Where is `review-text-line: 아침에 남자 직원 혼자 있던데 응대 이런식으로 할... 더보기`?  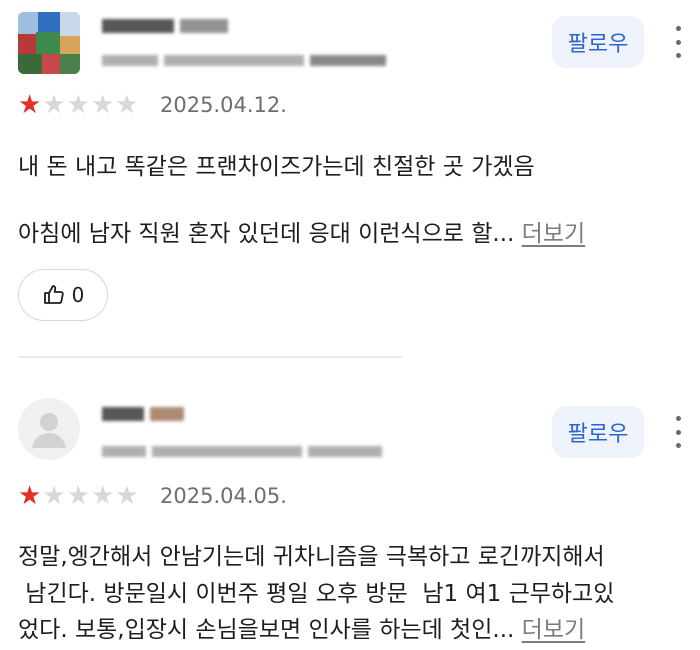 review-text-line: 아침에 남자 직원 혼자 있던데 응대 이런식으로 할... 더보기 is located at coordinates (301, 231).